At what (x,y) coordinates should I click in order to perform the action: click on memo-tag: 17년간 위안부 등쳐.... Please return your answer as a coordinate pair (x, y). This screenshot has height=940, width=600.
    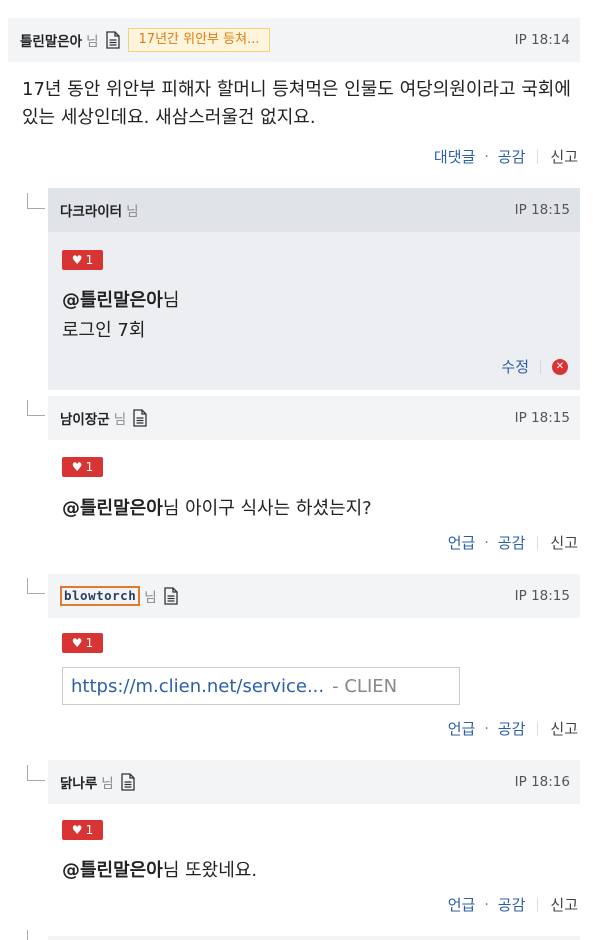
    Looking at the image, I should click on (199, 40).